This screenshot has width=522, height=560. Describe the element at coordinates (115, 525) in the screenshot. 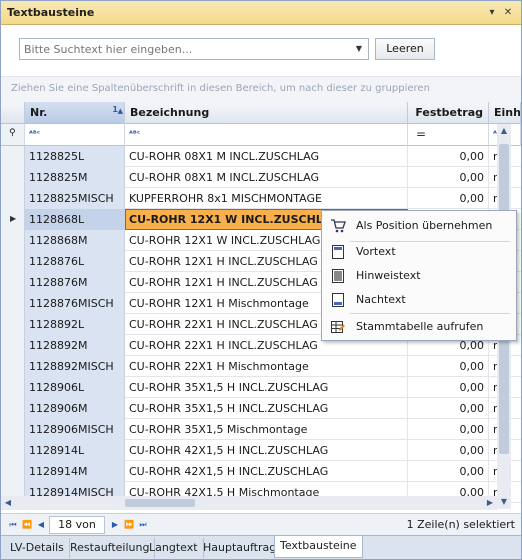

I see `next-record-icon: ▶` at that location.